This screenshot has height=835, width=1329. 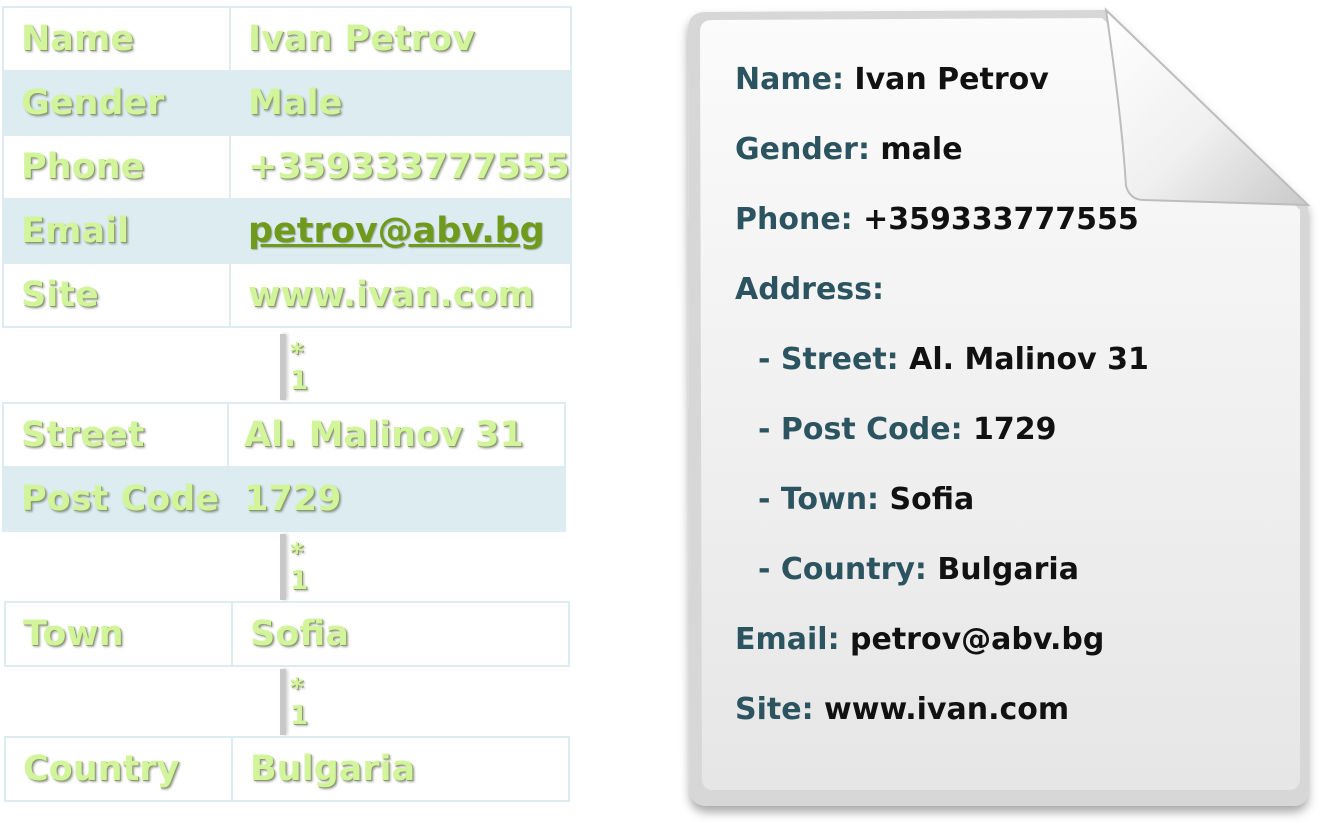 What do you see at coordinates (921, 149) in the screenshot?
I see `doc-gender-value: male` at bounding box center [921, 149].